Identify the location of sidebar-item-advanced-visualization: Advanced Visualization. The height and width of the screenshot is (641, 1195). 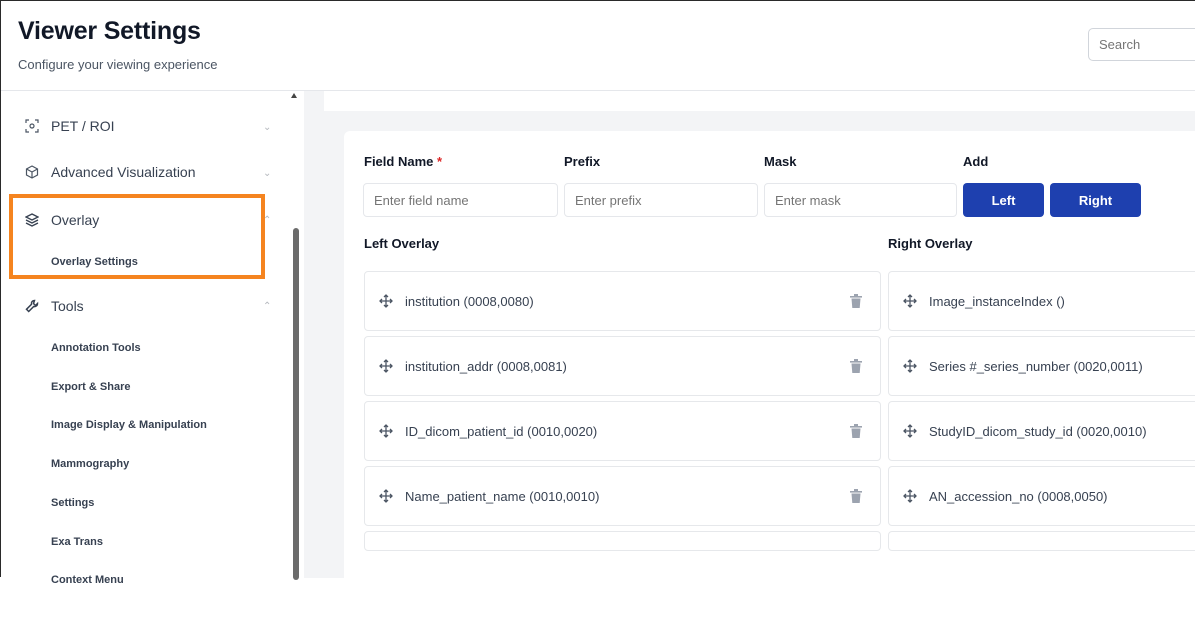
(109, 172).